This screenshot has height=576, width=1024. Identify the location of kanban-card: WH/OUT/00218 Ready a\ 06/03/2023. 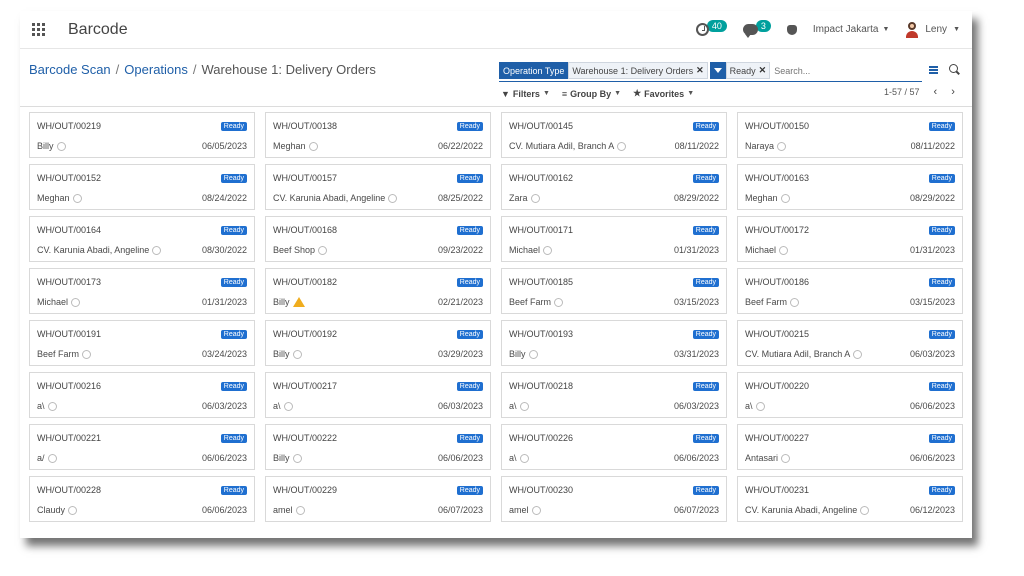
(614, 395).